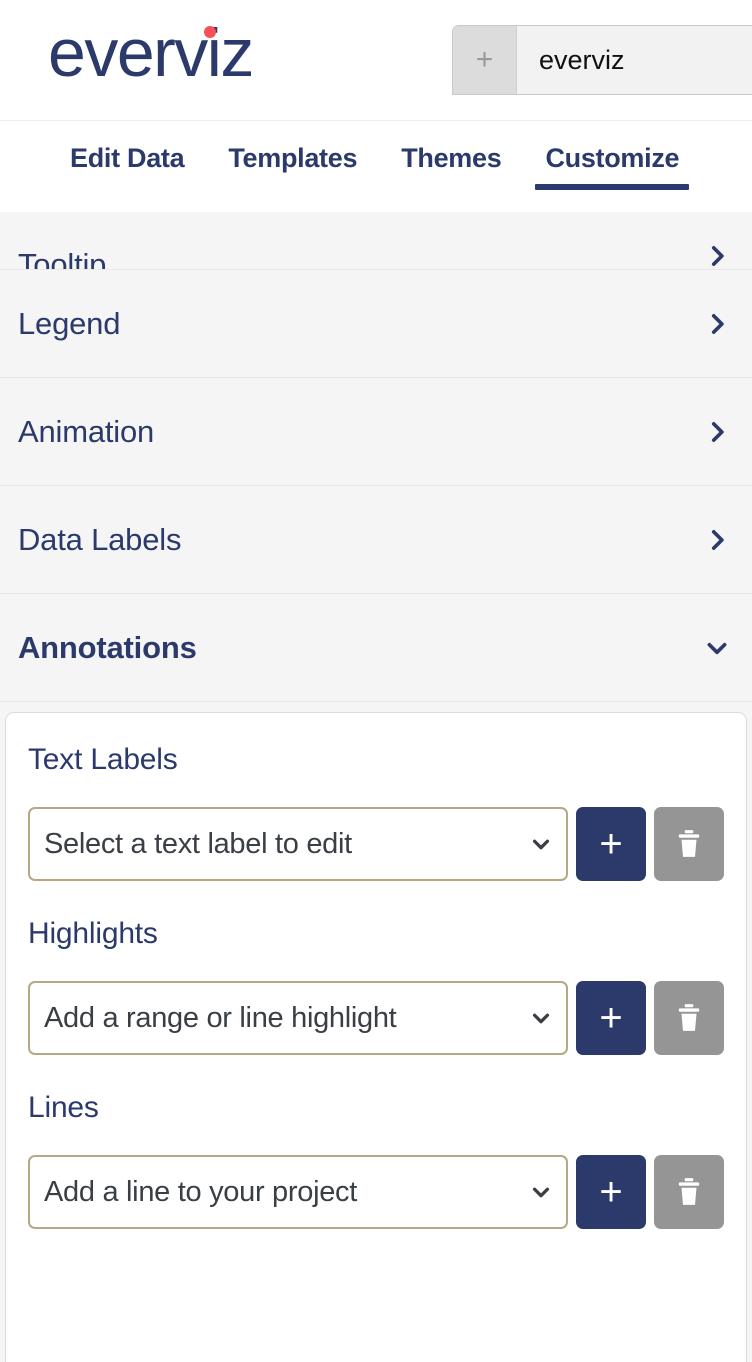 Image resolution: width=752 pixels, height=1362 pixels. I want to click on logo-dot-icon, so click(209, 32).